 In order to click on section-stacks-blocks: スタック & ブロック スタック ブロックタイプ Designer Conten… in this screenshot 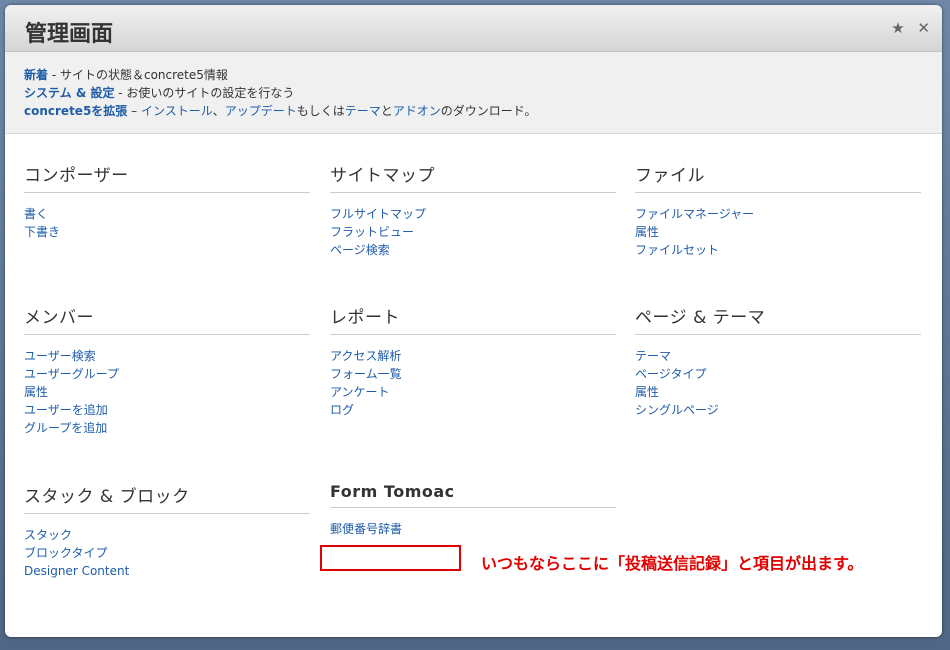, I will do `click(167, 531)`.